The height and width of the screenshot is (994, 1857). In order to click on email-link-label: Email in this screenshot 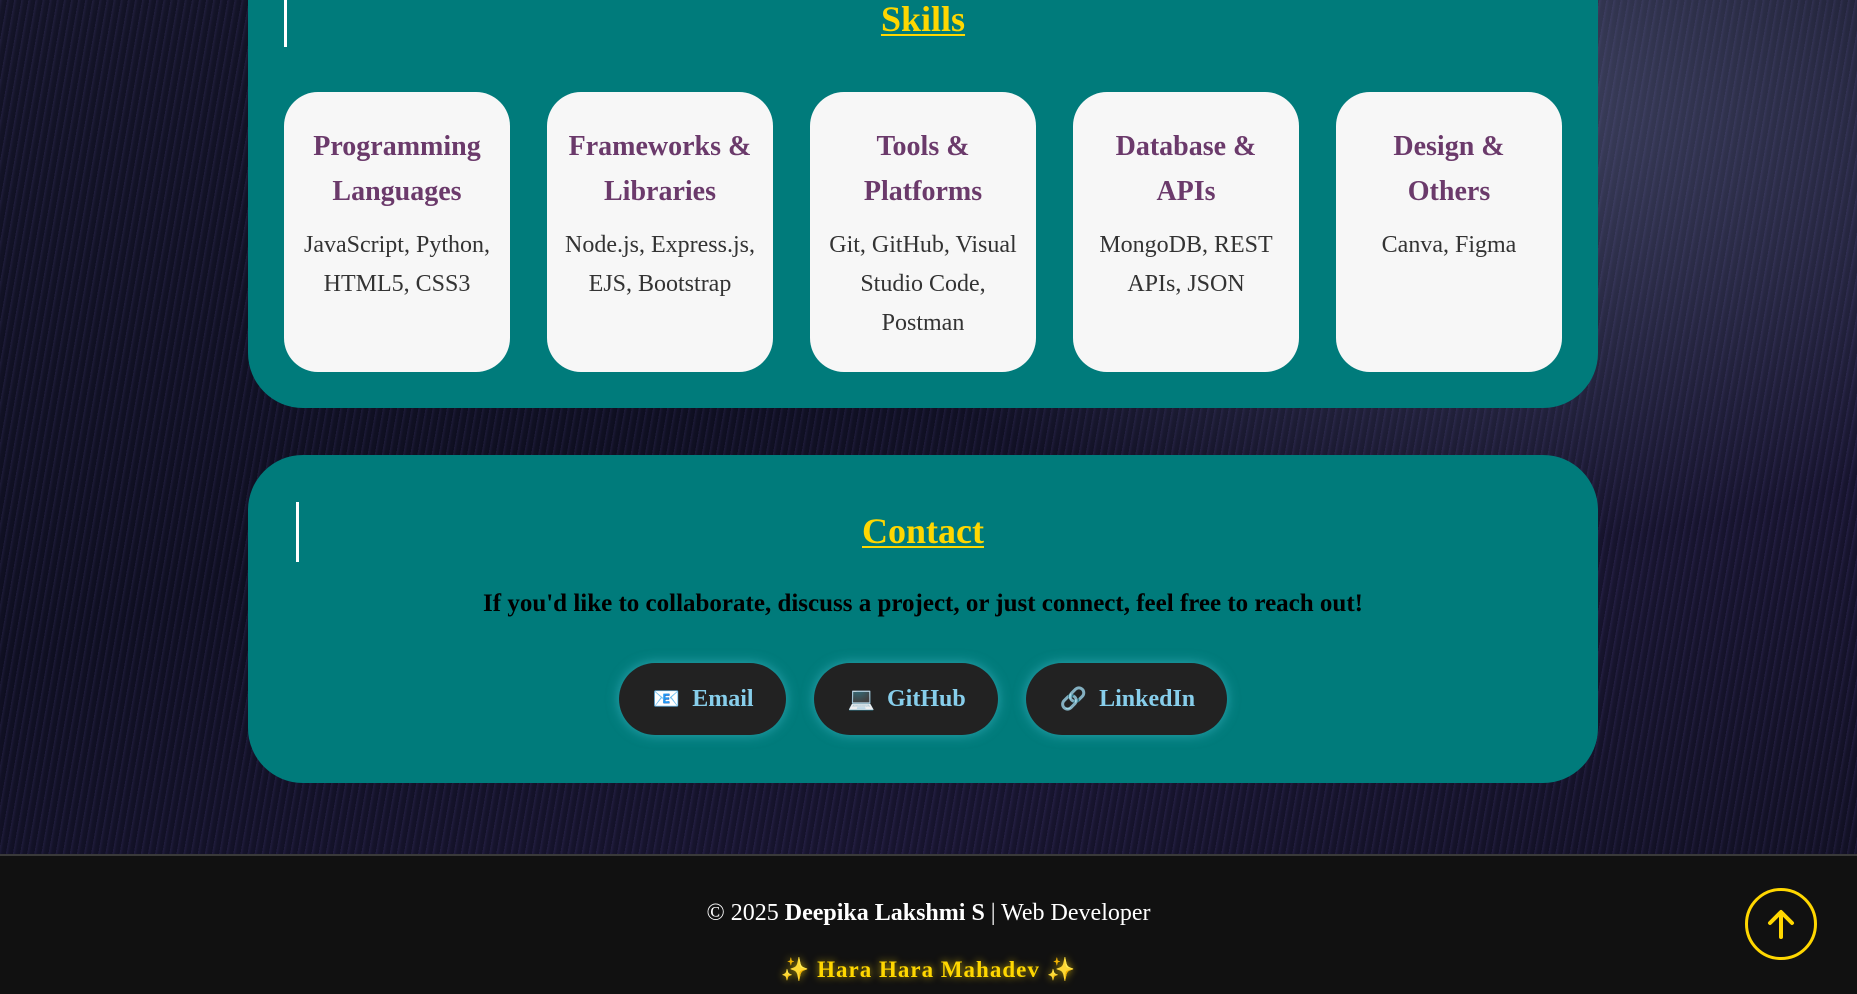, I will do `click(723, 698)`.